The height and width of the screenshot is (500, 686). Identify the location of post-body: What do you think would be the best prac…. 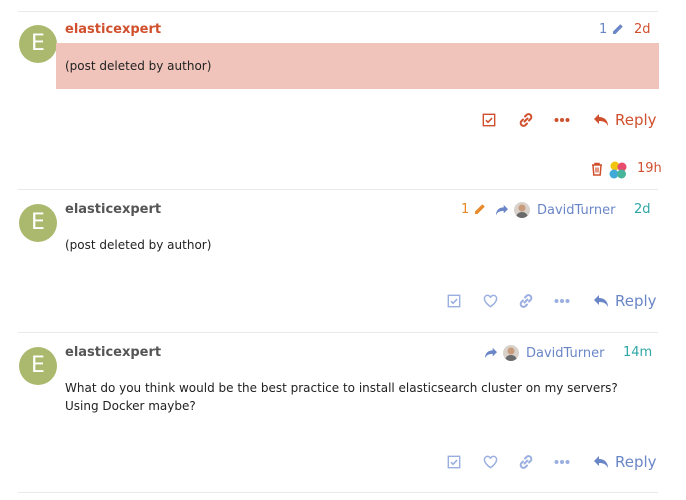
(355, 397).